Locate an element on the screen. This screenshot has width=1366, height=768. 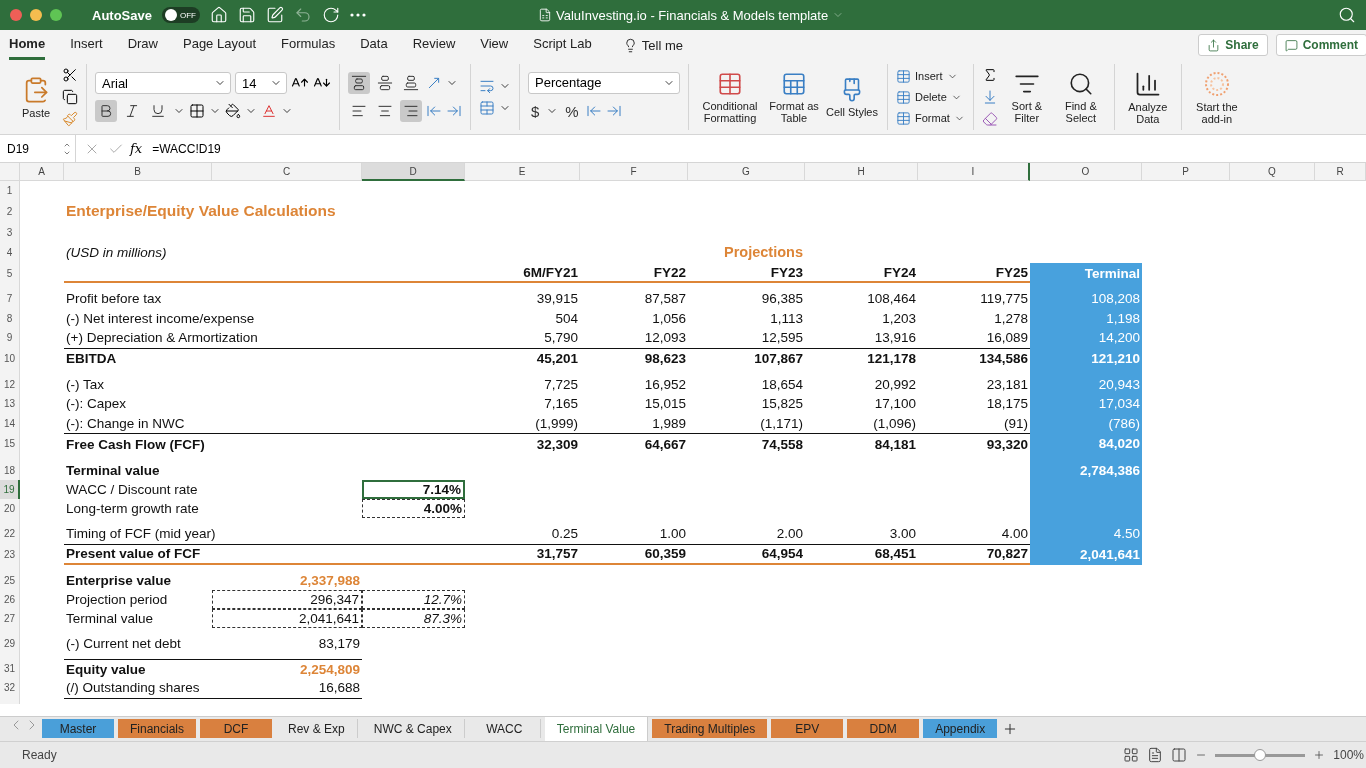
autosave-toggle: OFF is located at coordinates (180, 15).